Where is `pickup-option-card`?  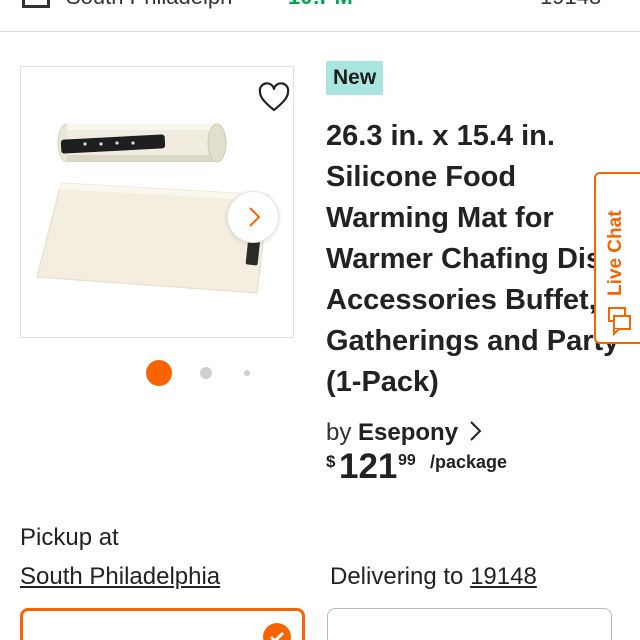
pickup-option-card is located at coordinates (162, 624).